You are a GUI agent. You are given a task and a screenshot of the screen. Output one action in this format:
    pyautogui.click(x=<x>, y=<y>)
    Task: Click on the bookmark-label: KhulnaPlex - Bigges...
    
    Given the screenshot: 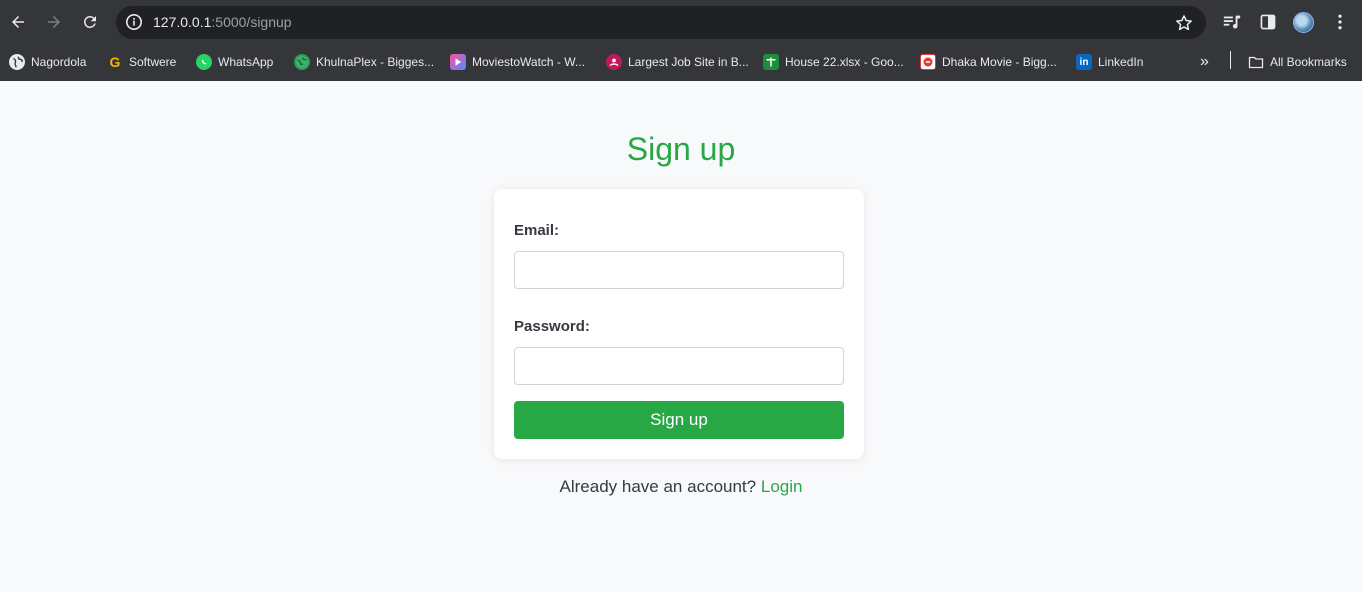 What is the action you would take?
    pyautogui.click(x=375, y=62)
    